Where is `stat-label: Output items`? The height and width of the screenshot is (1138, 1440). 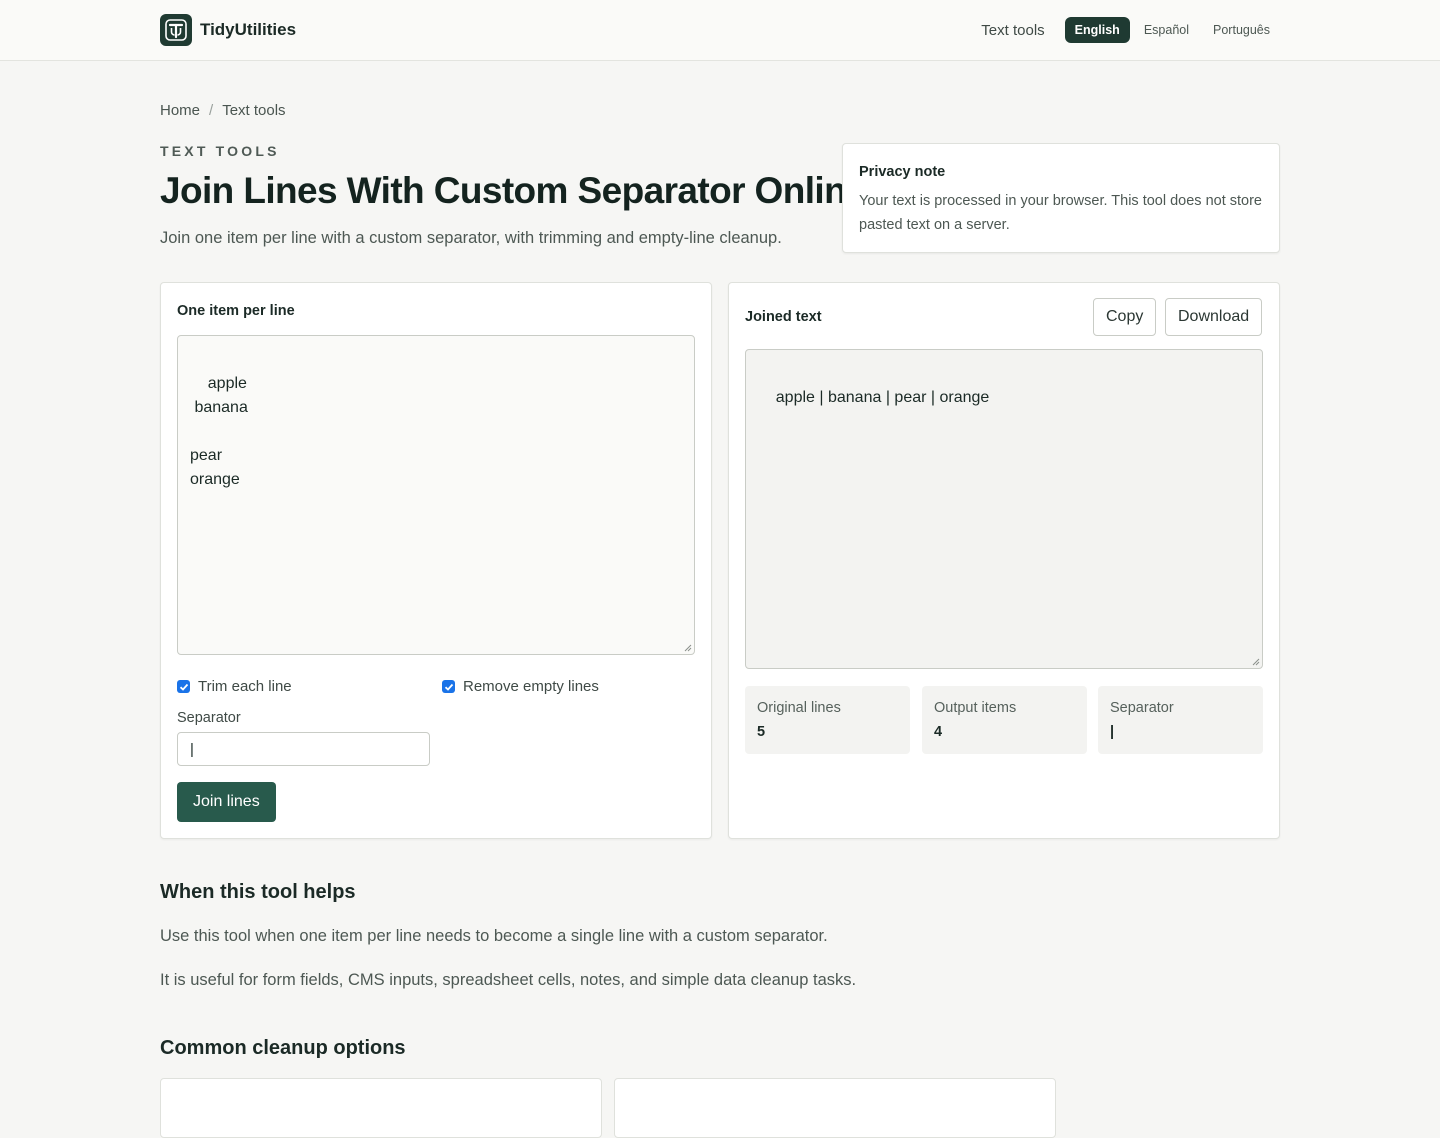
stat-label: Output items is located at coordinates (975, 708).